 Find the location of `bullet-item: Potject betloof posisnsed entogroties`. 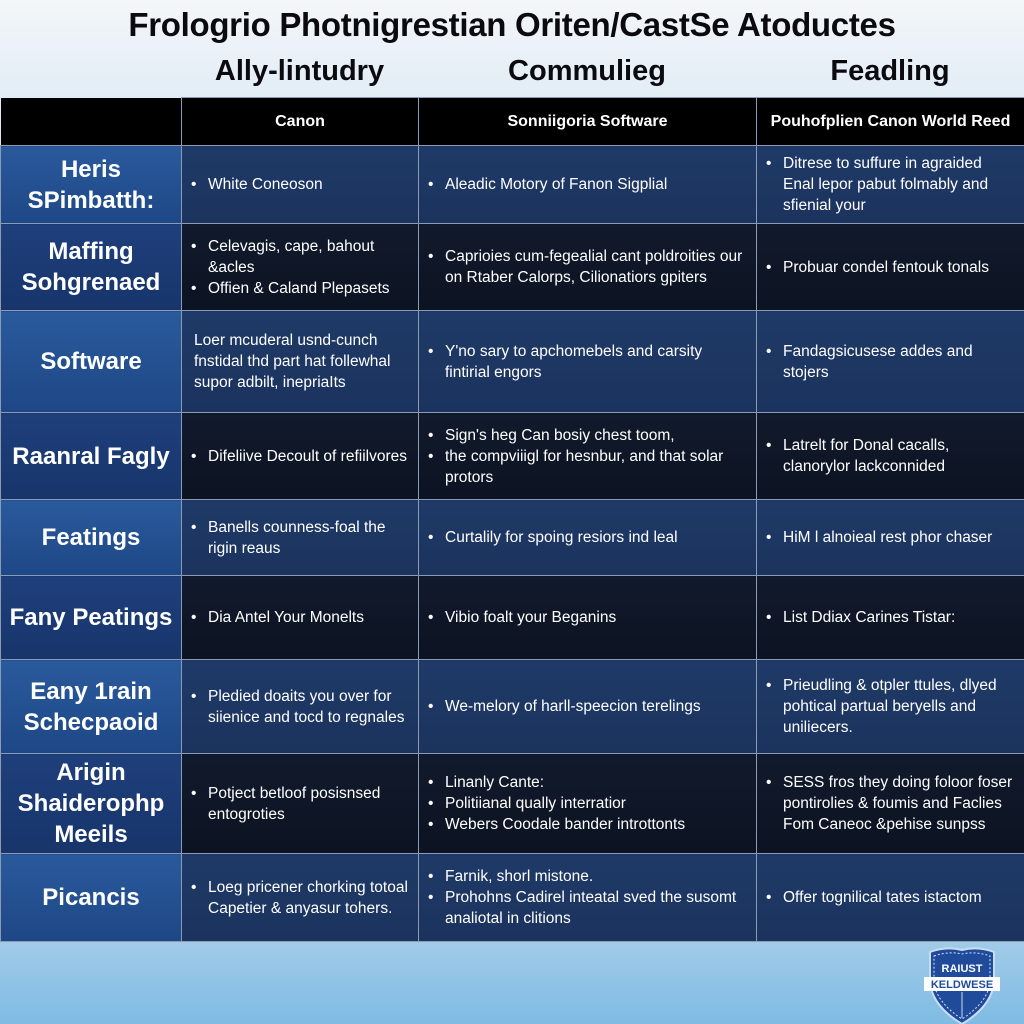

bullet-item: Potject betloof posisnsed entogroties is located at coordinates (300, 804).